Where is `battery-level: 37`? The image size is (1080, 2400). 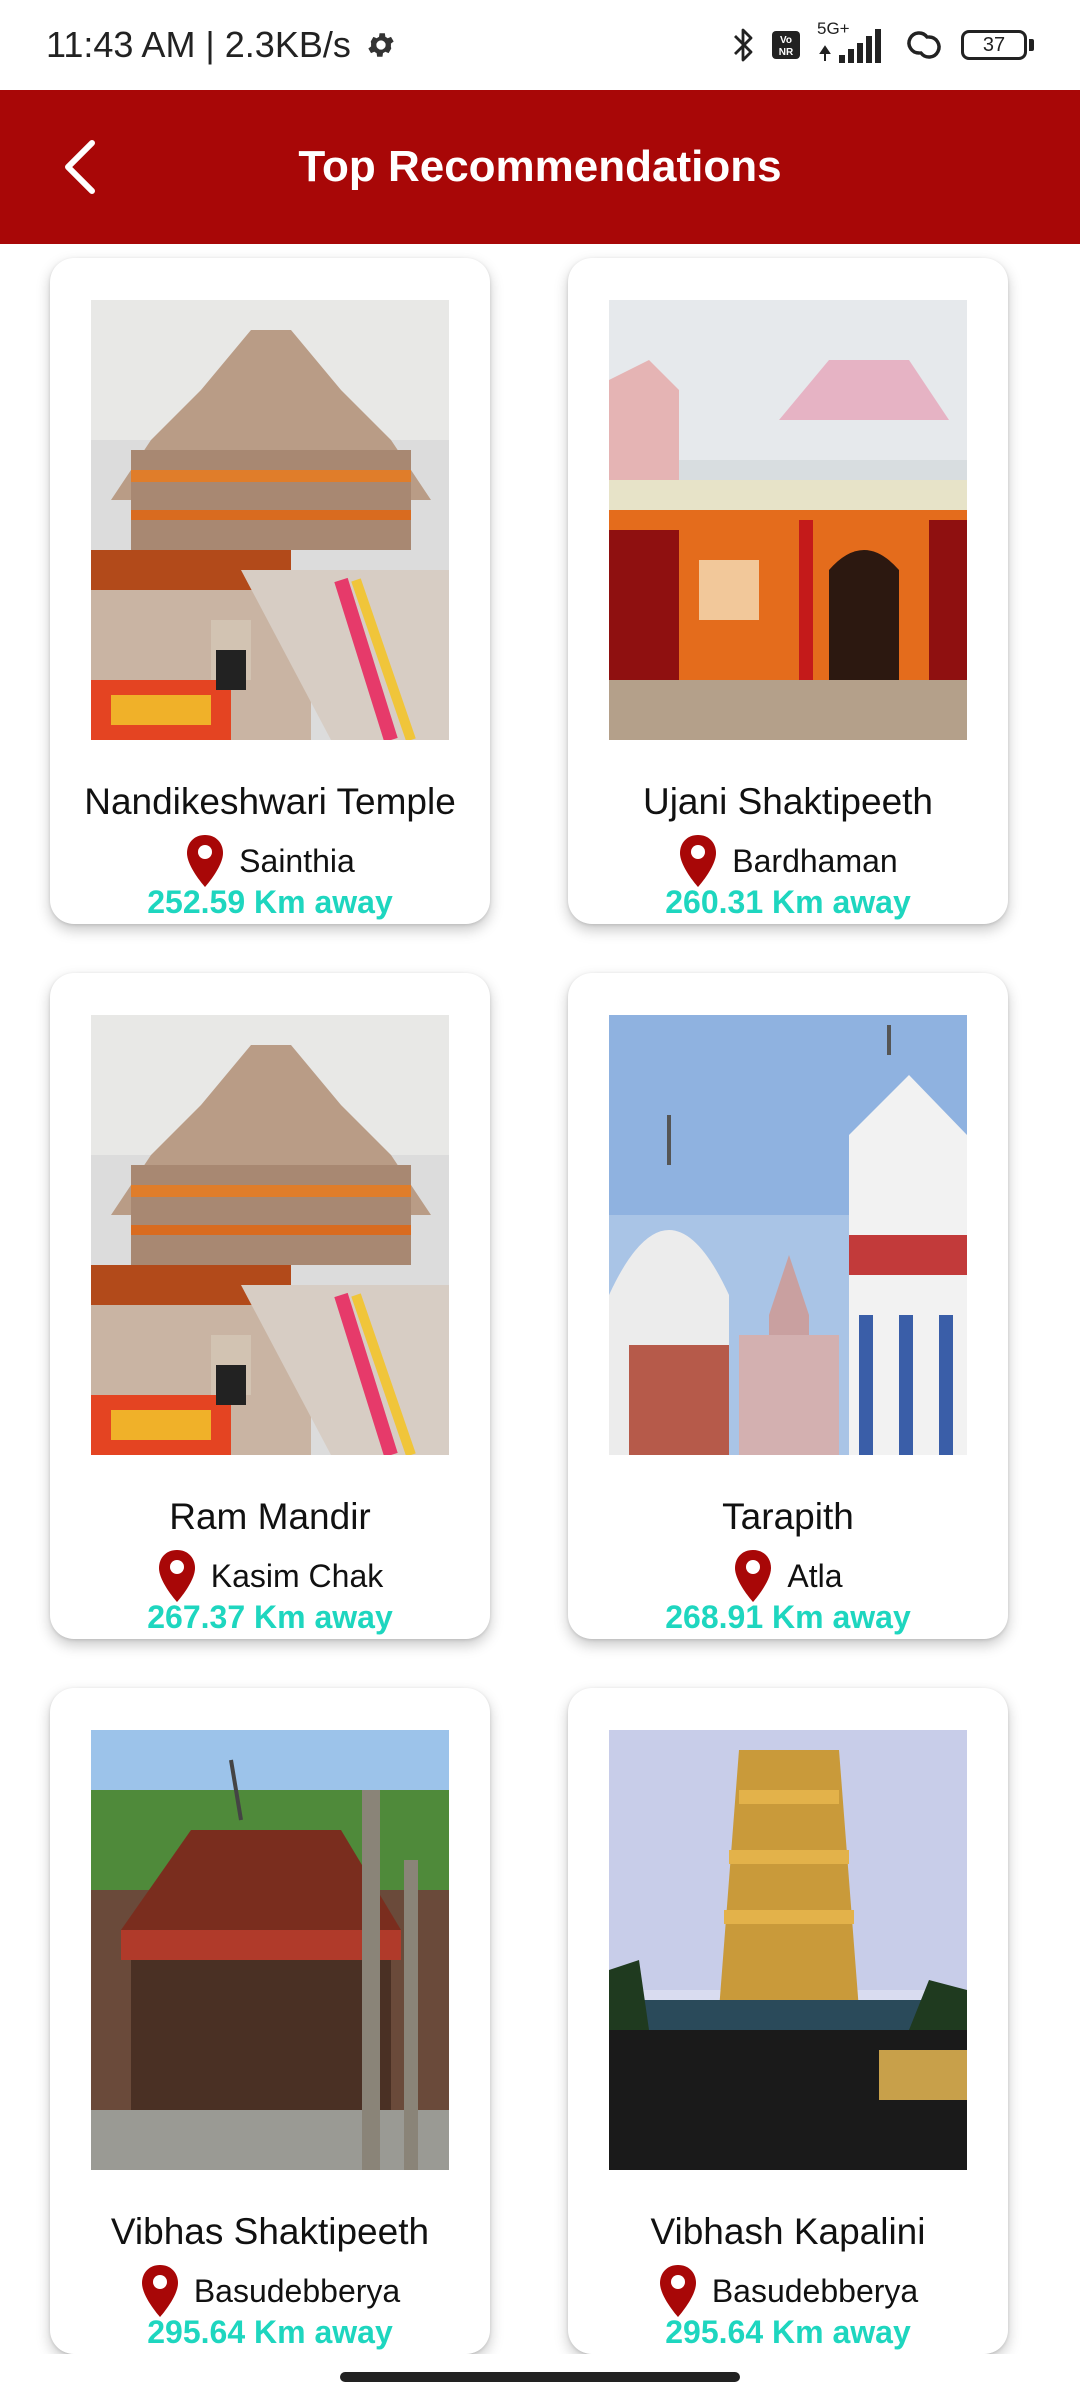 battery-level: 37 is located at coordinates (994, 45).